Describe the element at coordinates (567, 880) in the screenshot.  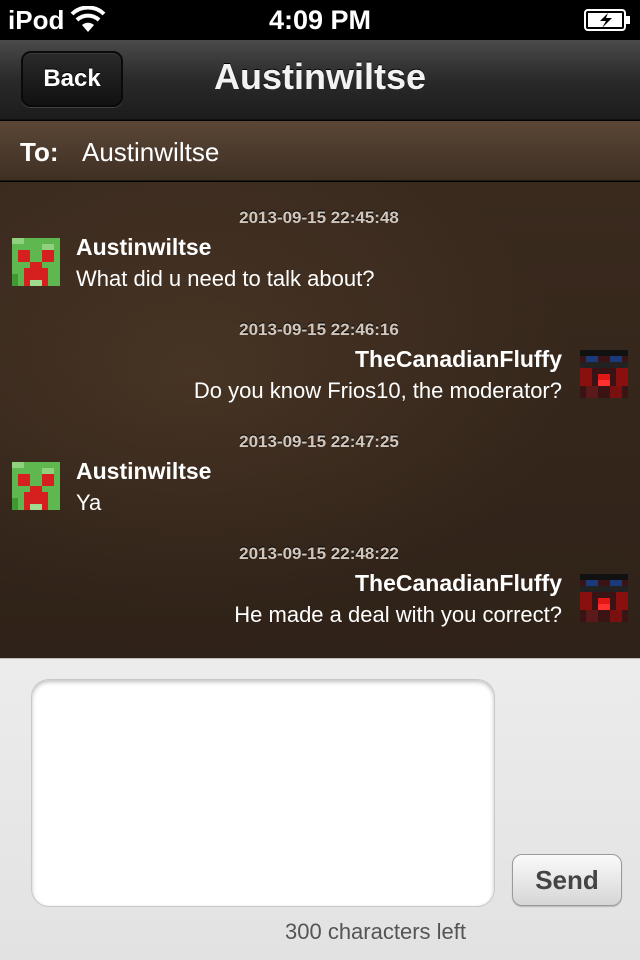
I see `send-button: Send` at that location.